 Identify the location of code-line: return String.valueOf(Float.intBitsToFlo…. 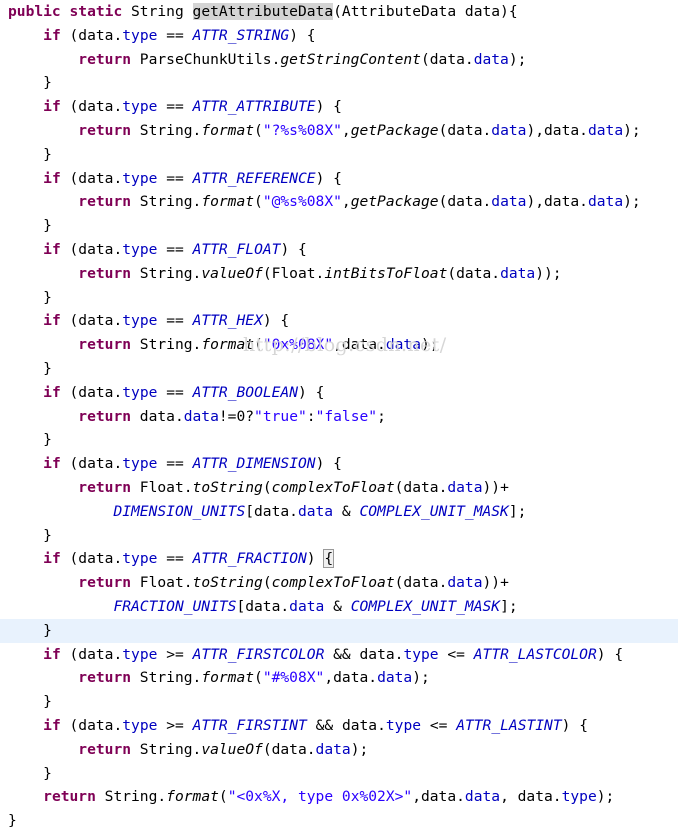
(343, 274).